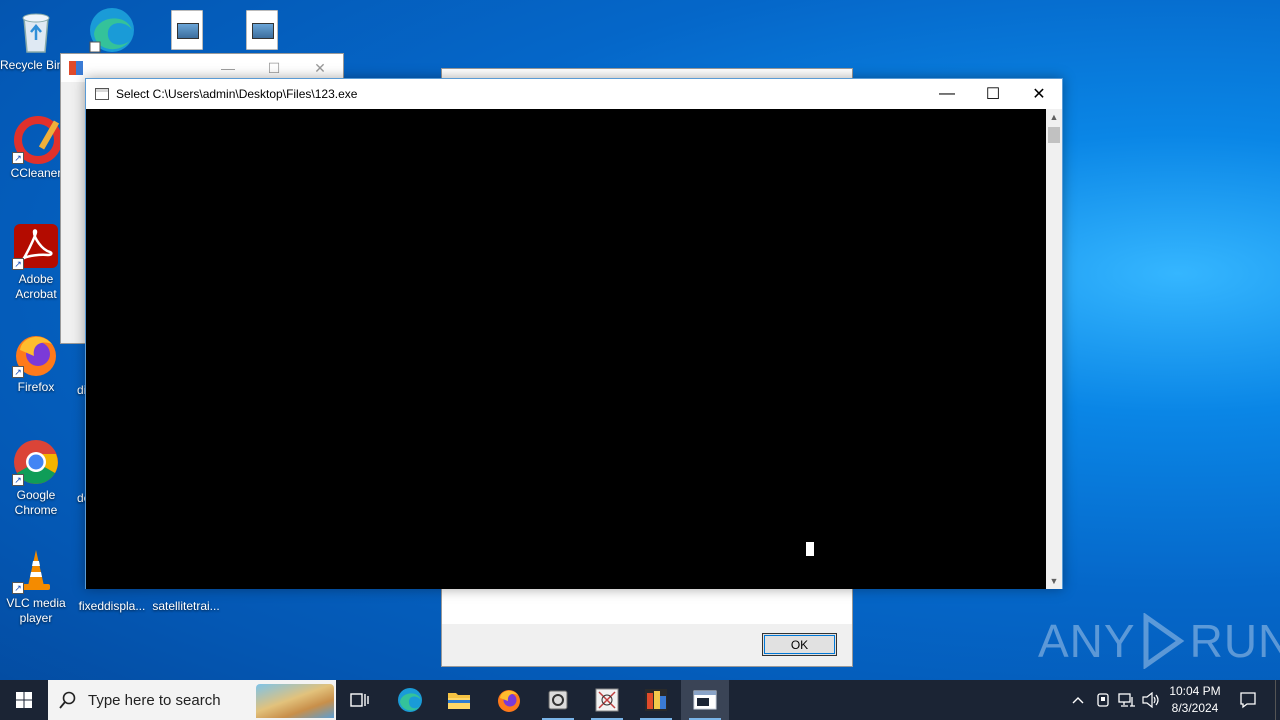 The image size is (1280, 720). Describe the element at coordinates (1054, 117) in the screenshot. I see `scroll-up-icon: ▲` at that location.